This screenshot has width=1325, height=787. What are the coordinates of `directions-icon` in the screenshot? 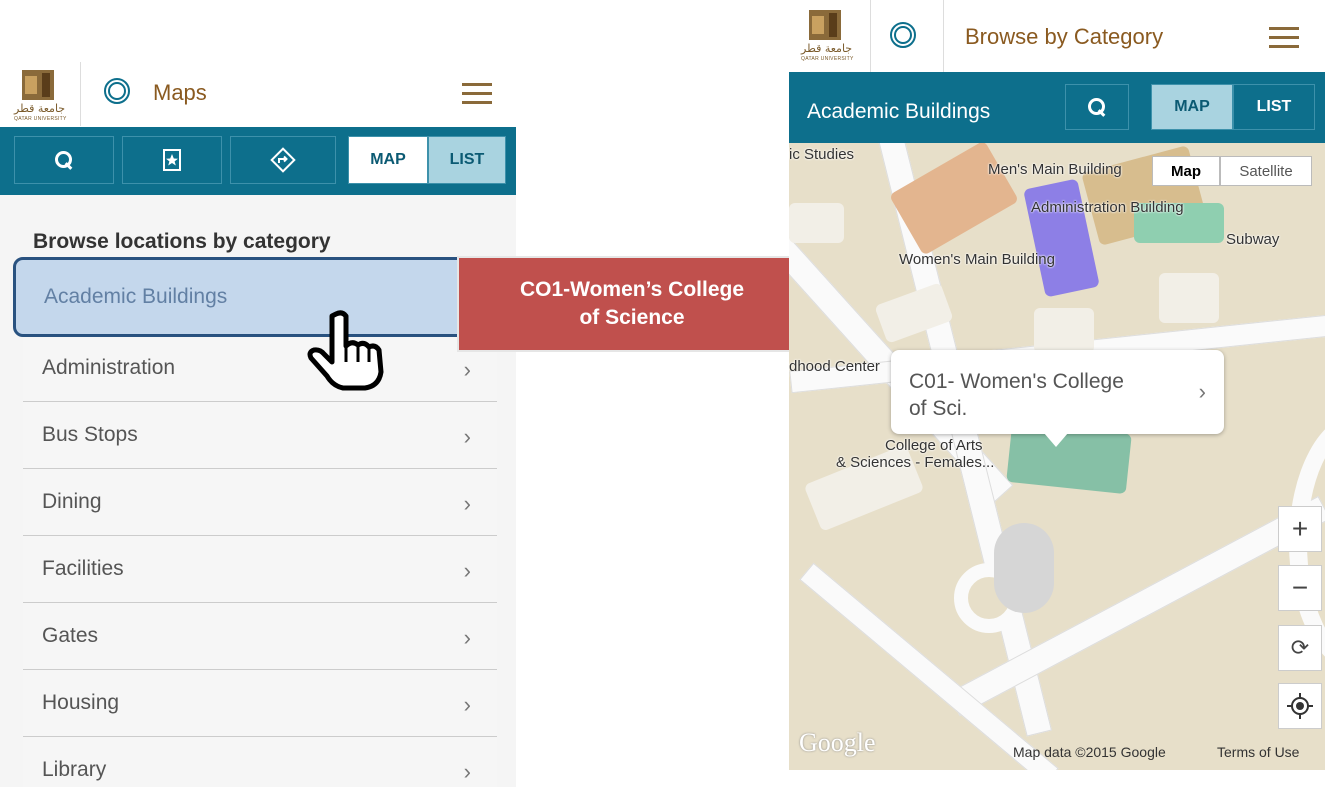 It's located at (283, 160).